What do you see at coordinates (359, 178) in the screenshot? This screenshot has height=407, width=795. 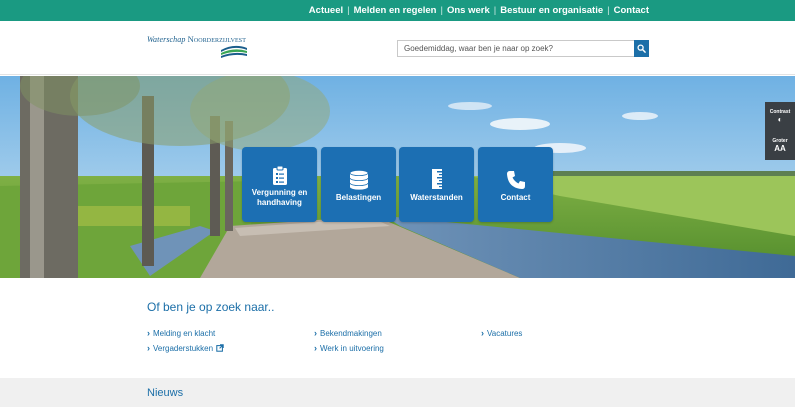 I see `coins-icon` at bounding box center [359, 178].